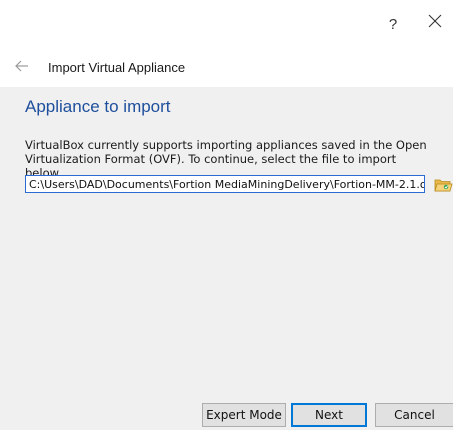 Image resolution: width=453 pixels, height=430 pixels. I want to click on back-arrow-icon, so click(21, 66).